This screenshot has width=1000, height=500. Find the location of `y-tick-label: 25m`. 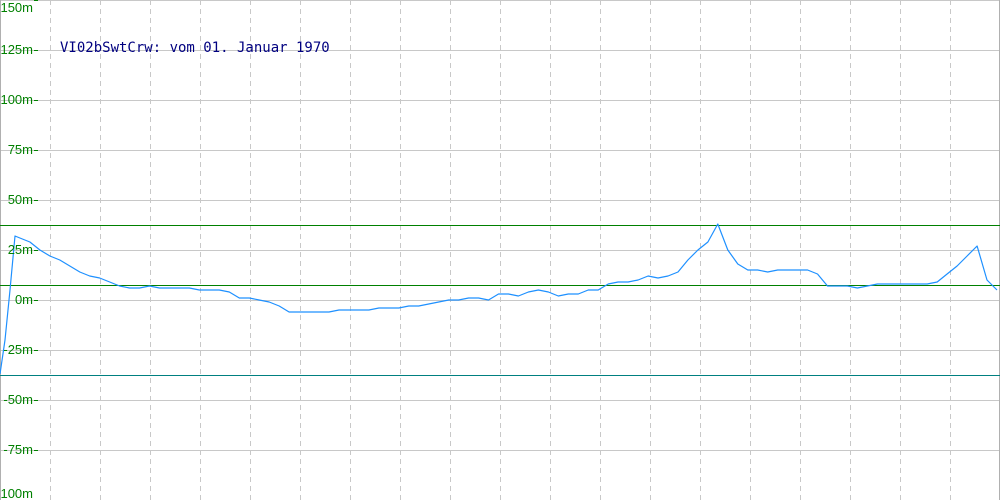

y-tick-label: 25m is located at coordinates (20, 249).